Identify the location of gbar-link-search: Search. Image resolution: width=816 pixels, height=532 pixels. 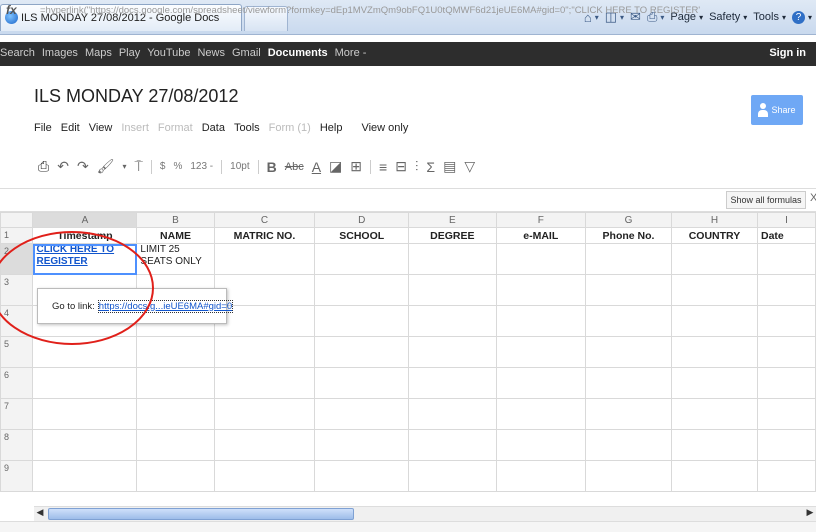
(17, 53).